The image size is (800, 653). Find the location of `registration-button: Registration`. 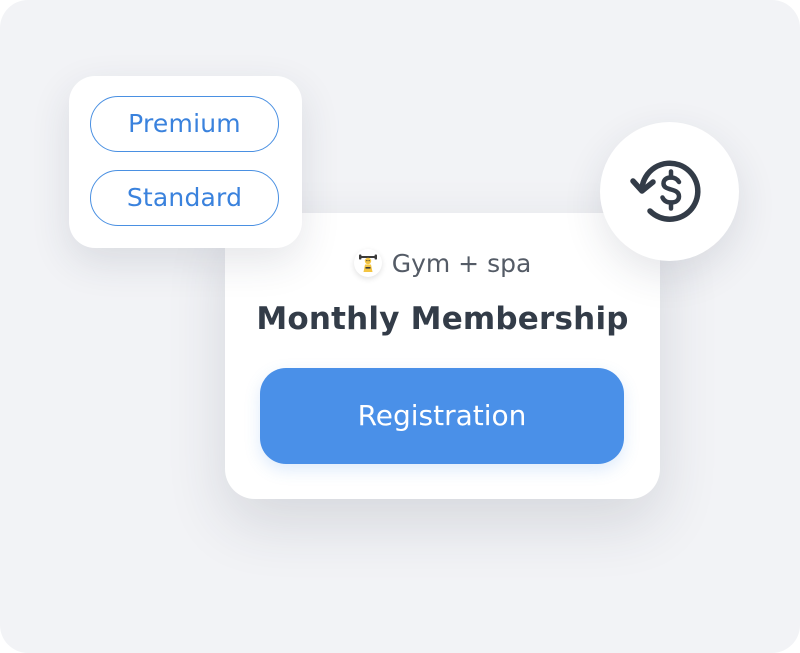

registration-button: Registration is located at coordinates (442, 416).